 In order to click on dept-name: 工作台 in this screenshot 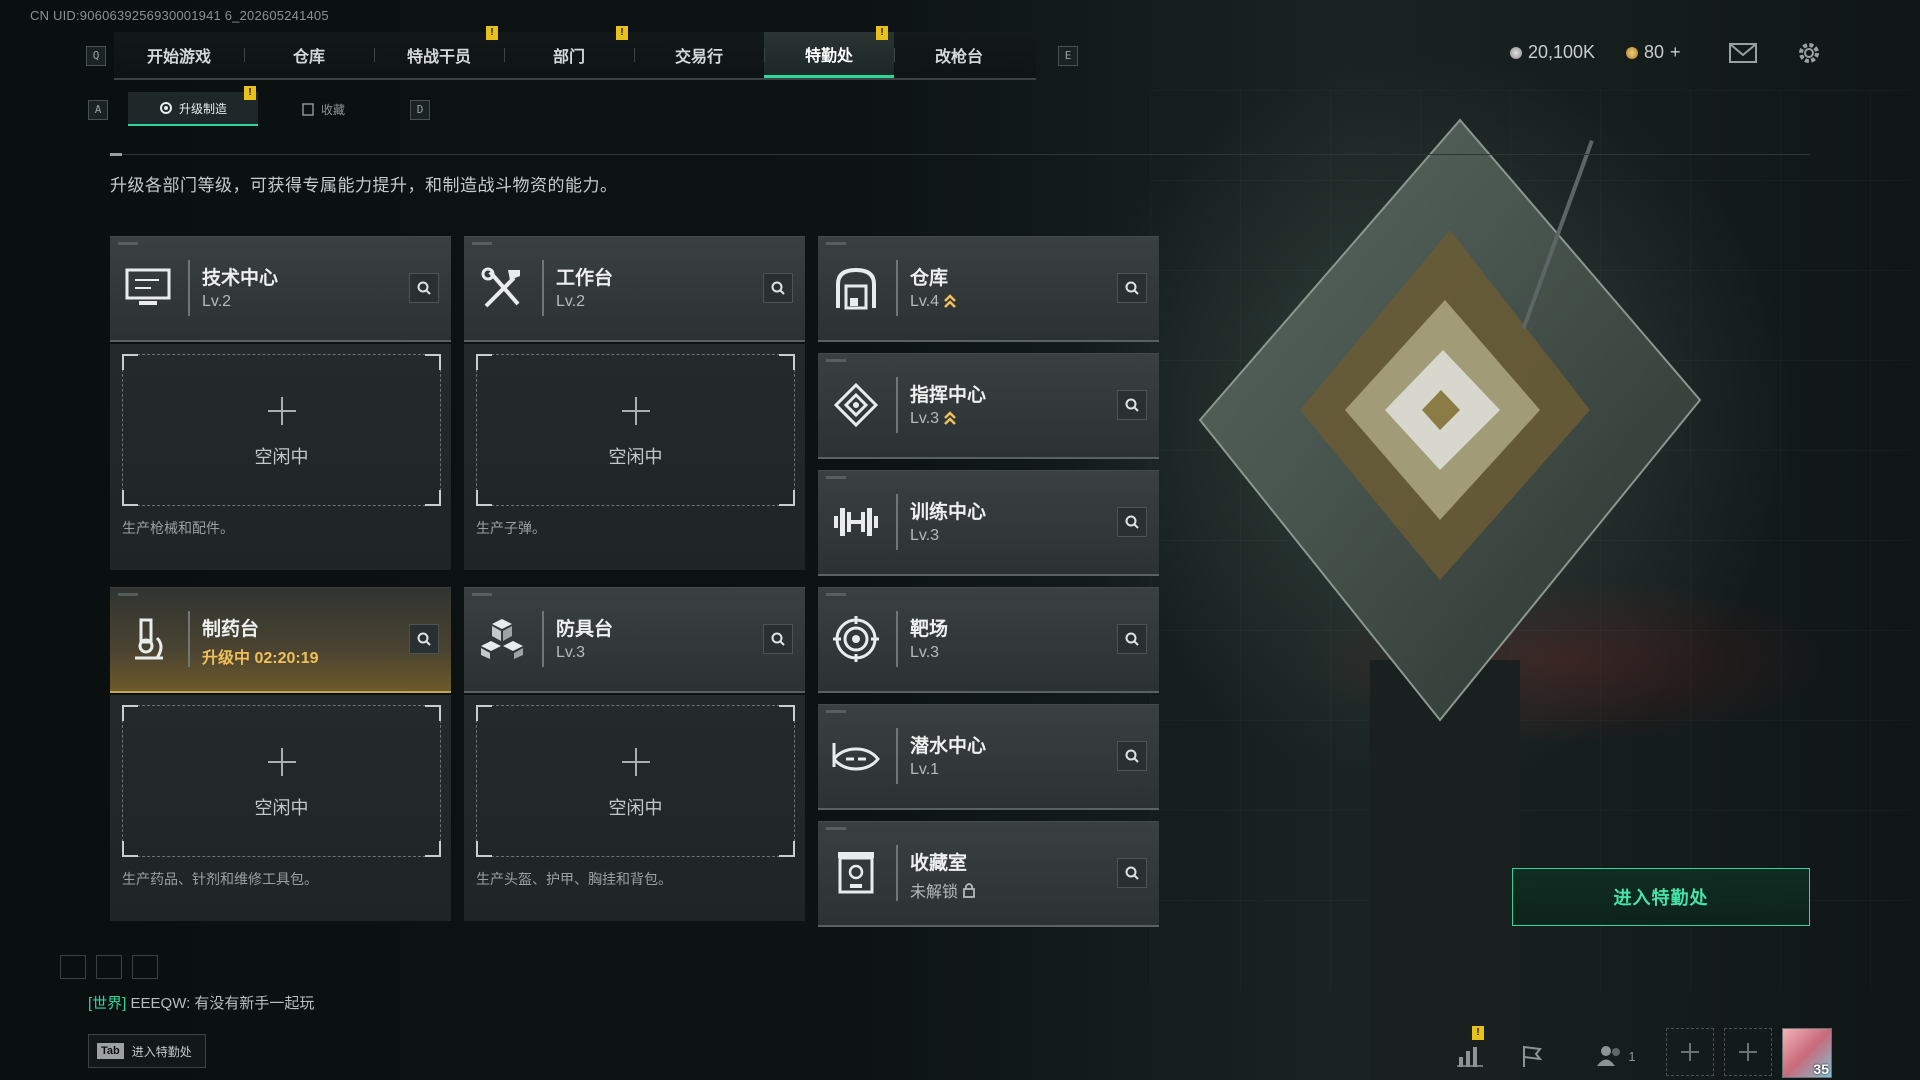, I will do `click(585, 278)`.